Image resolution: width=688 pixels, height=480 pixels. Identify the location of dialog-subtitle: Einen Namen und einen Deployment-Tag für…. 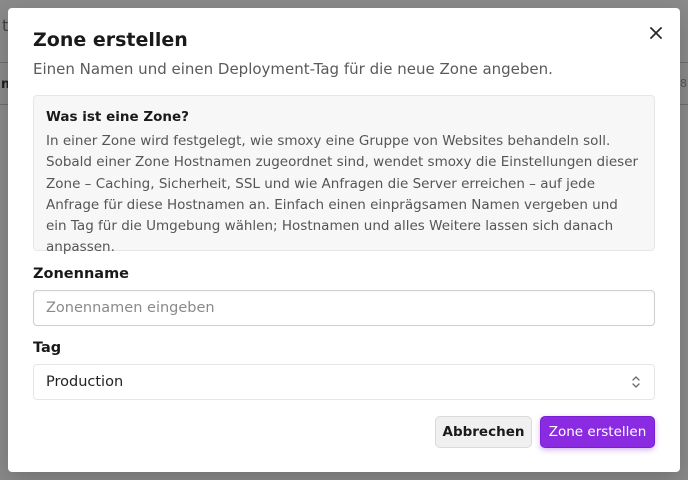
(293, 69).